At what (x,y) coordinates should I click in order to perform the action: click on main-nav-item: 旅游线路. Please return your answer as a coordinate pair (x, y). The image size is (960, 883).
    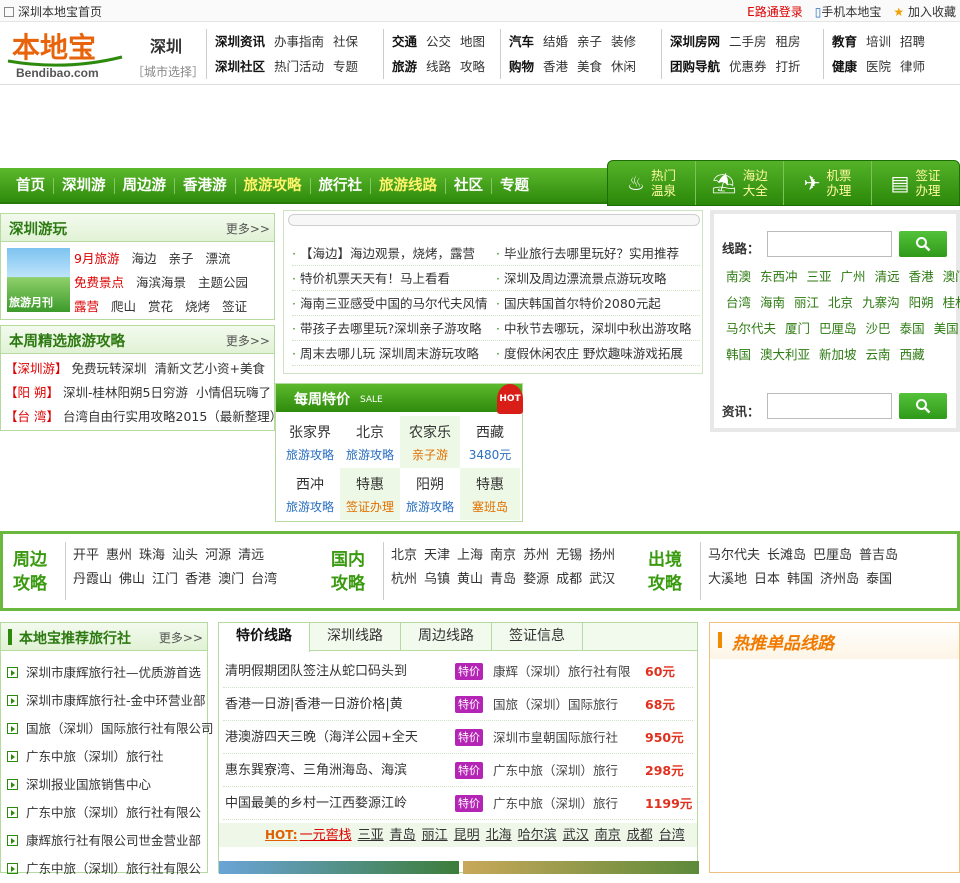
    Looking at the image, I should click on (408, 186).